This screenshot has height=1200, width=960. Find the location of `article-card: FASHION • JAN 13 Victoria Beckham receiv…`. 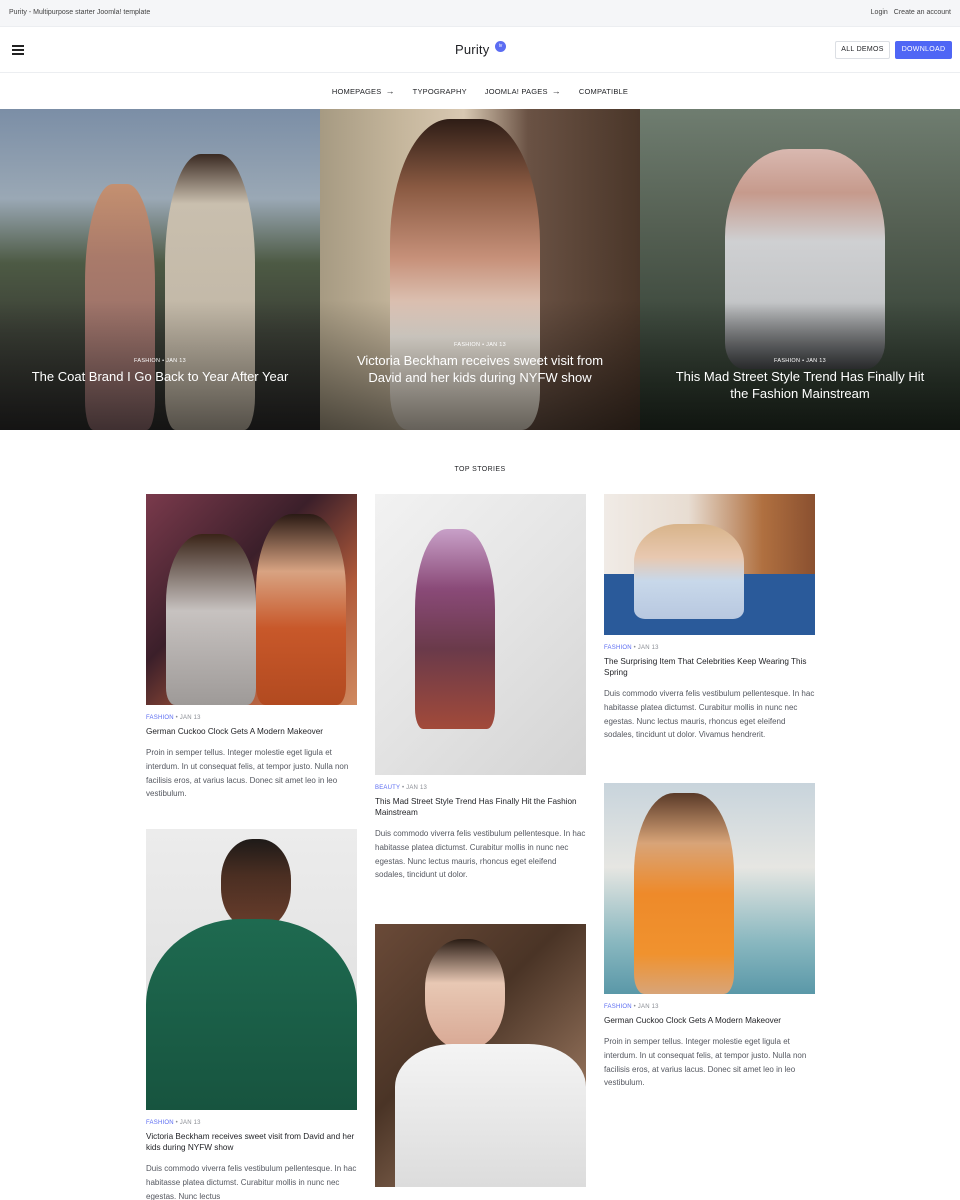

article-card: FASHION • JAN 13 Victoria Beckham receiv… is located at coordinates (251, 1014).